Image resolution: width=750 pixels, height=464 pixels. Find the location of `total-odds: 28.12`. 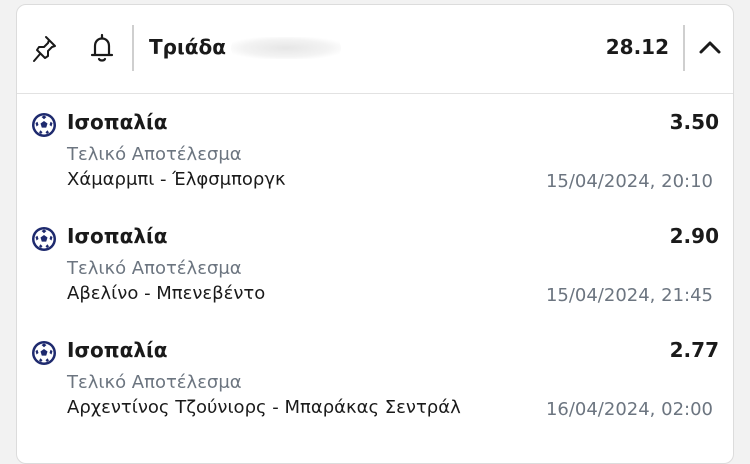

total-odds: 28.12 is located at coordinates (637, 47).